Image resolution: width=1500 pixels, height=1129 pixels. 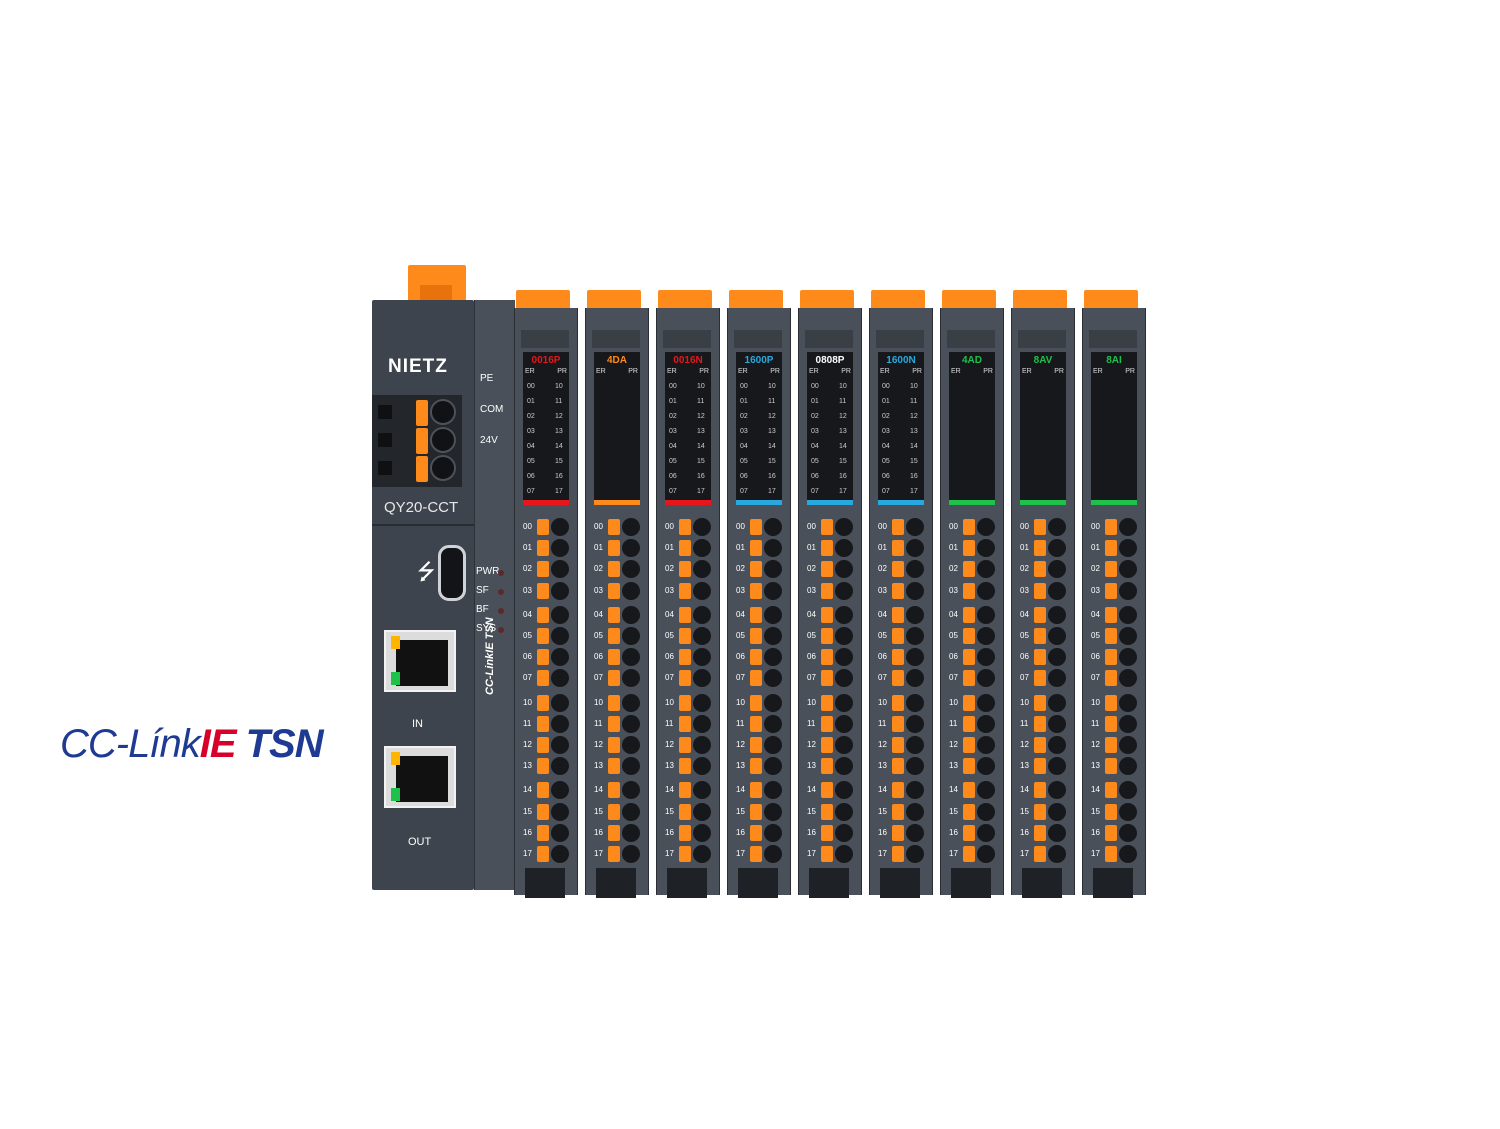 I want to click on channel-led-label: 10, so click(x=701, y=386).